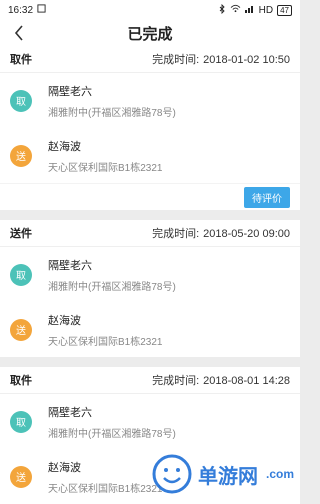 Image resolution: width=320 pixels, height=504 pixels. Describe the element at coordinates (150, 233) in the screenshot. I see `order-header: 送件 完成时间: 2018-05-20 09:00` at that location.